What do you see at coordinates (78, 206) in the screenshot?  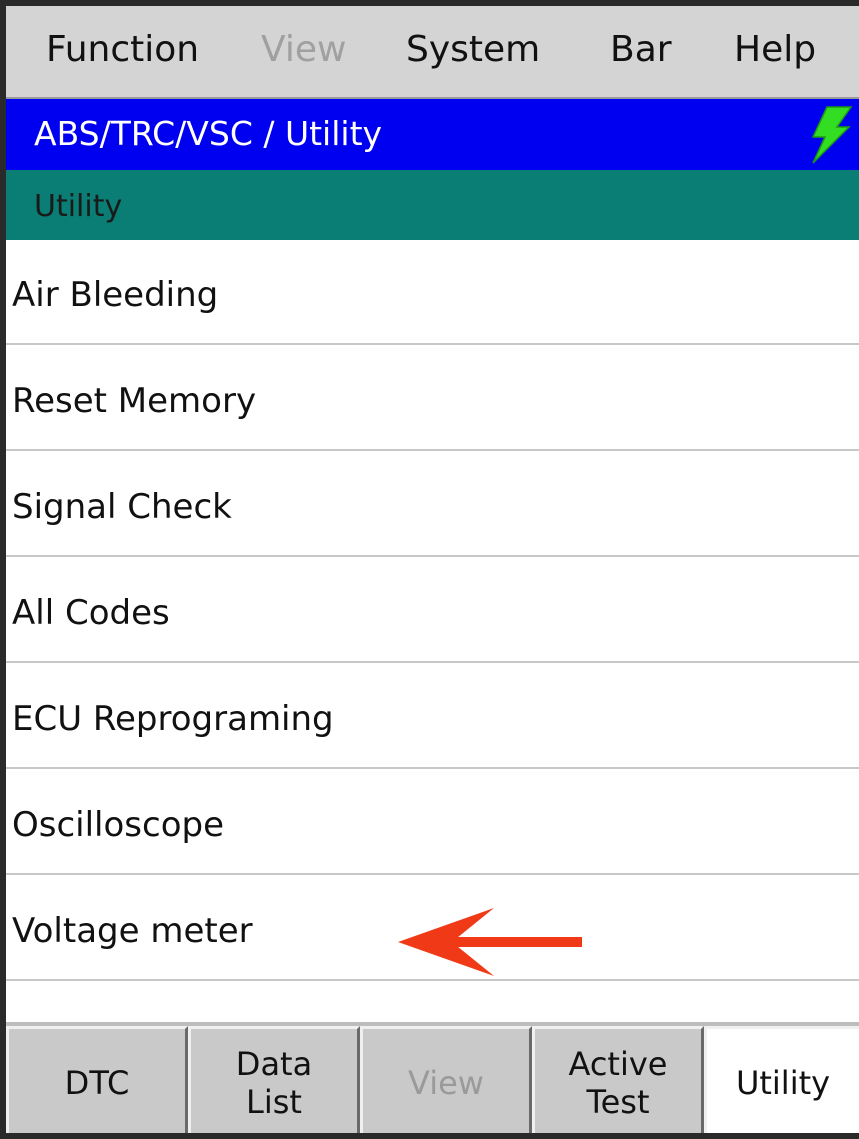 I see `section-title: Utility` at bounding box center [78, 206].